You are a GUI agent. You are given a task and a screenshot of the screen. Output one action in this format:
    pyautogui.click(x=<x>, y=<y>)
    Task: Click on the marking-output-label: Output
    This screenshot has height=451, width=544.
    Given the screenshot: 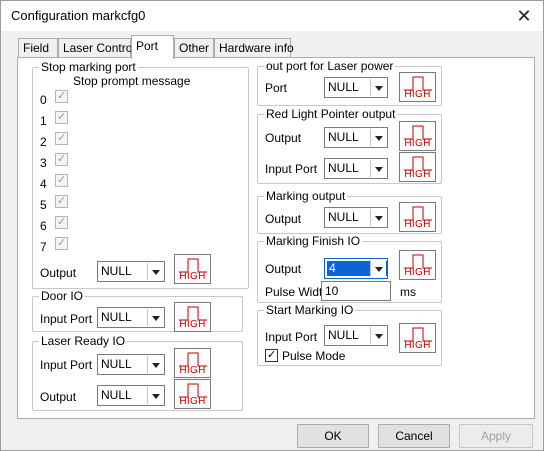 What is the action you would take?
    pyautogui.click(x=283, y=219)
    